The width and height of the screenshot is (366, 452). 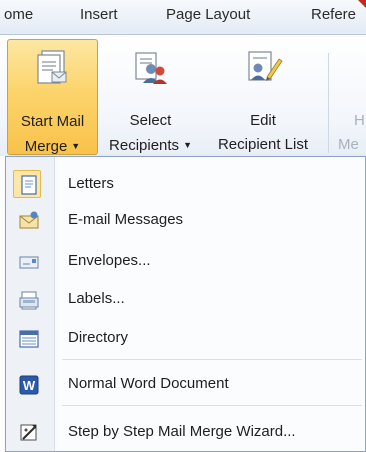 What do you see at coordinates (91, 183) in the screenshot?
I see `menu-item-label: Letters` at bounding box center [91, 183].